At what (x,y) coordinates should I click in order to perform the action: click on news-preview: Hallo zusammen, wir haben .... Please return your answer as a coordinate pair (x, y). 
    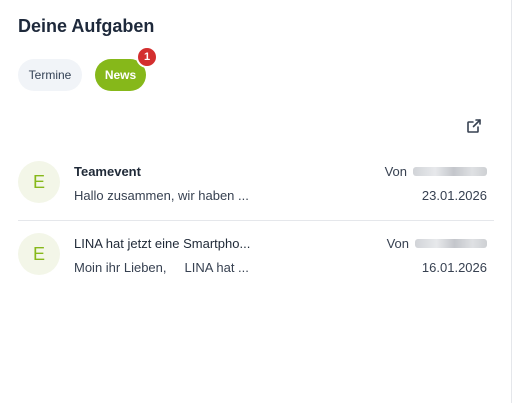
    Looking at the image, I should click on (161, 195).